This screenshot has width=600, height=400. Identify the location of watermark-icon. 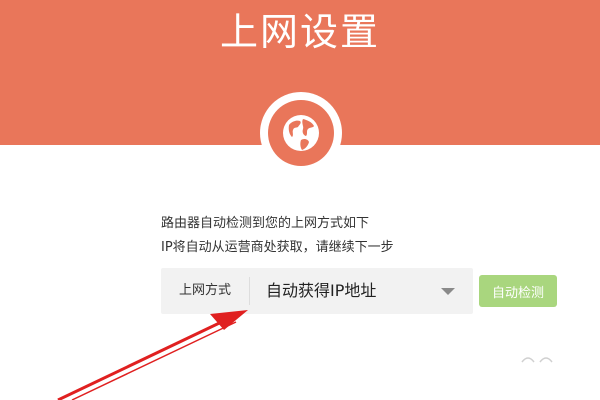
(537, 360).